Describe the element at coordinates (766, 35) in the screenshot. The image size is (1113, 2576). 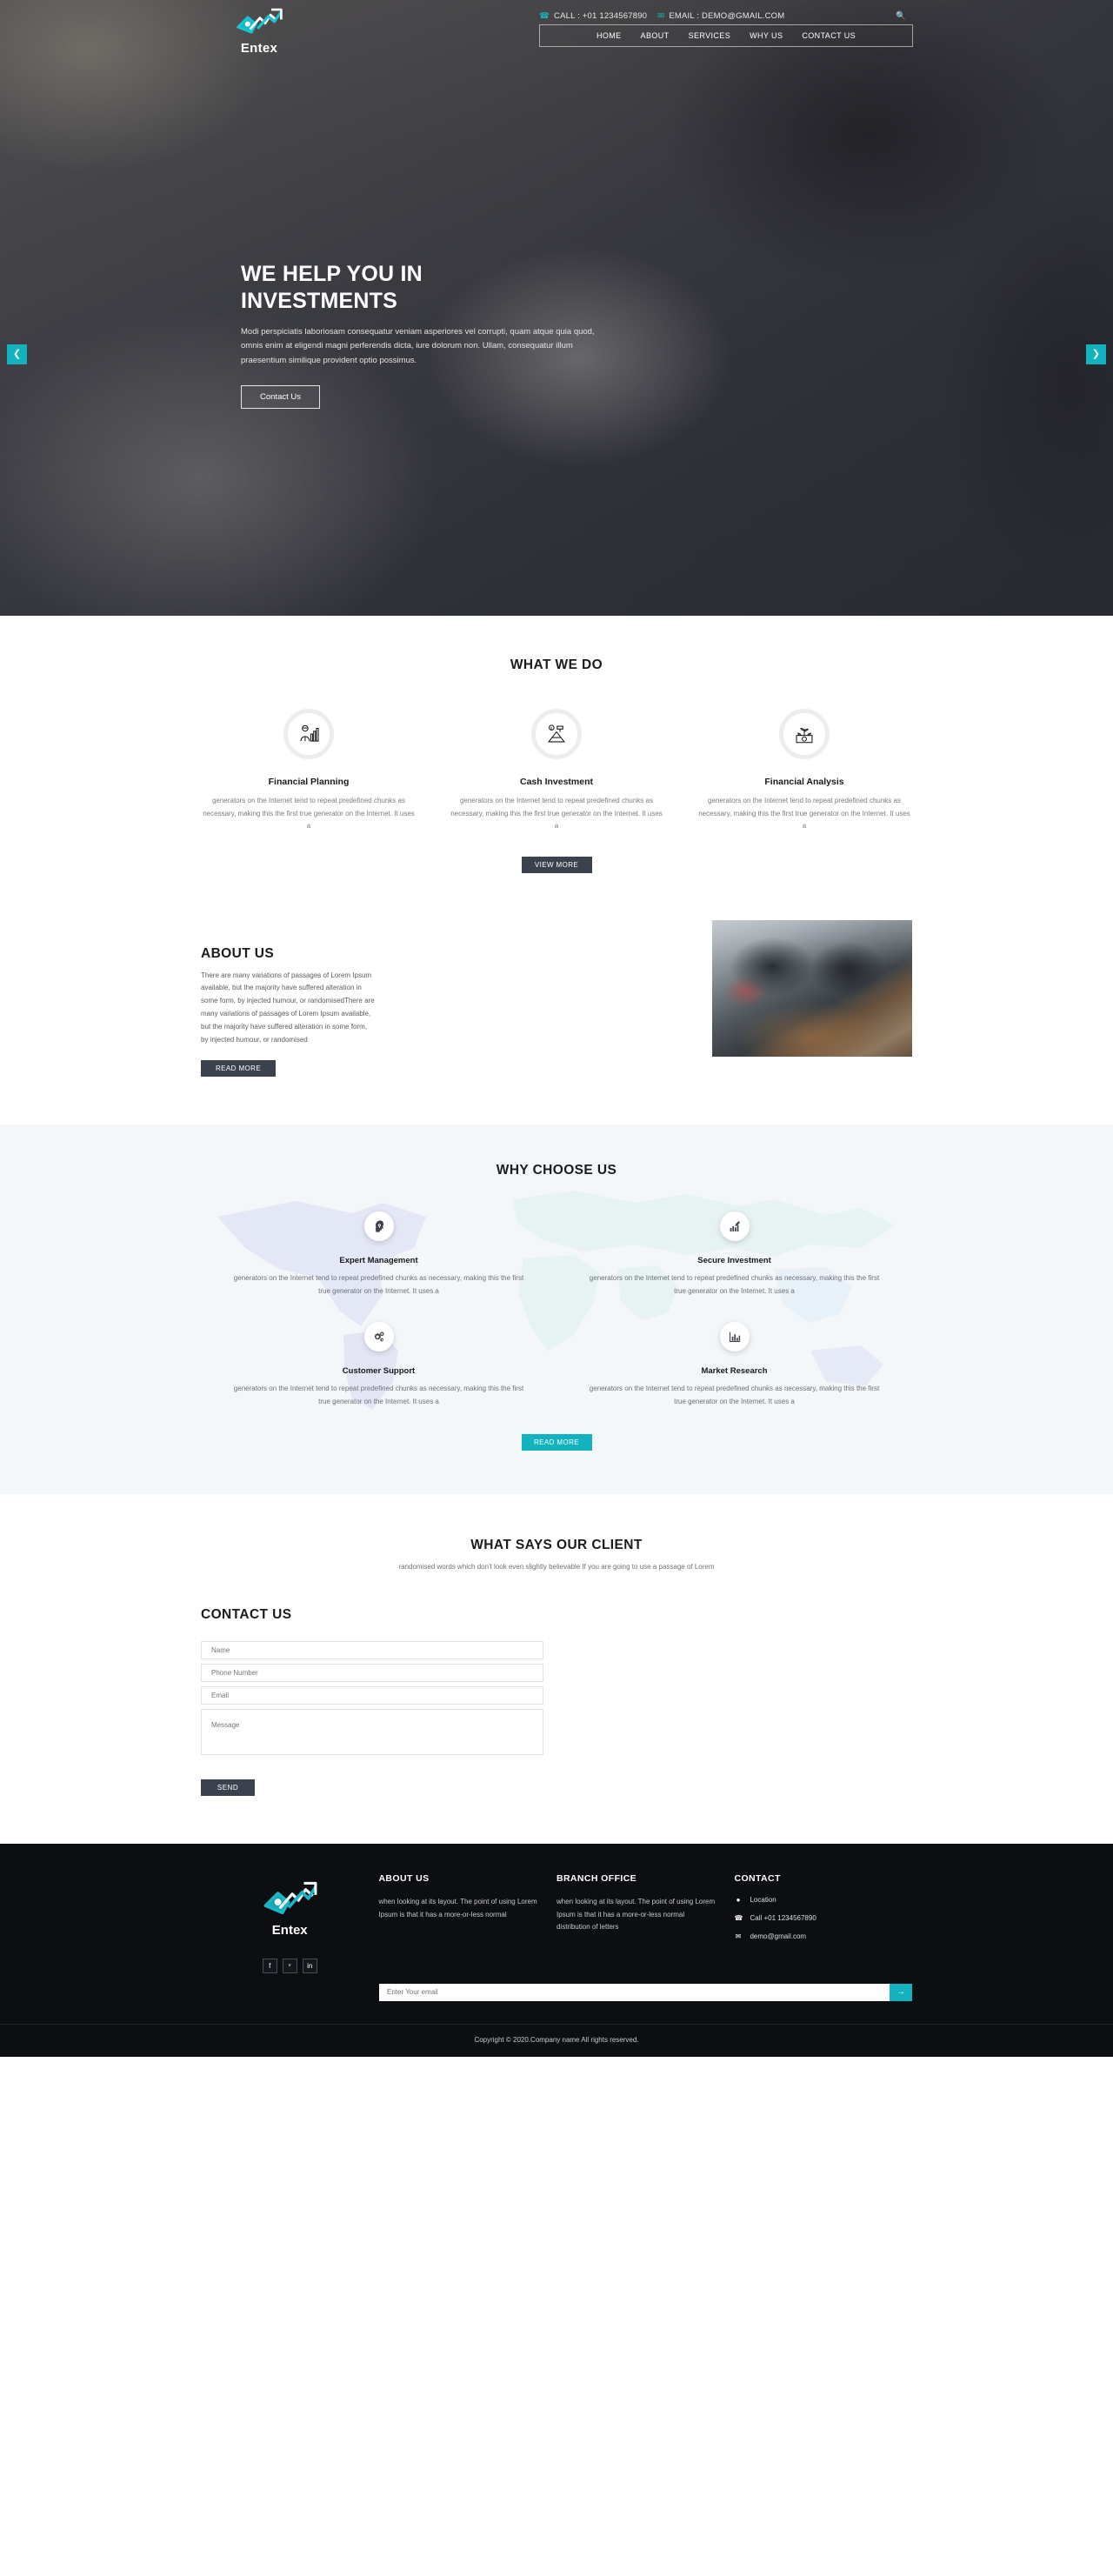
I see `nav-item-why-us: WHY US` at that location.